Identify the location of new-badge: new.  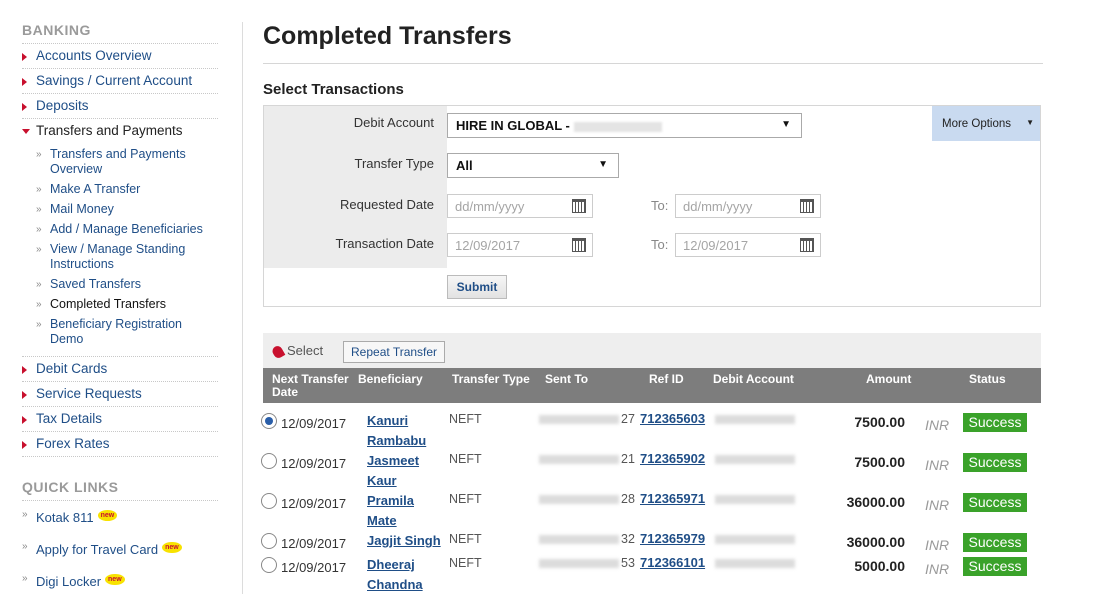
(107, 515).